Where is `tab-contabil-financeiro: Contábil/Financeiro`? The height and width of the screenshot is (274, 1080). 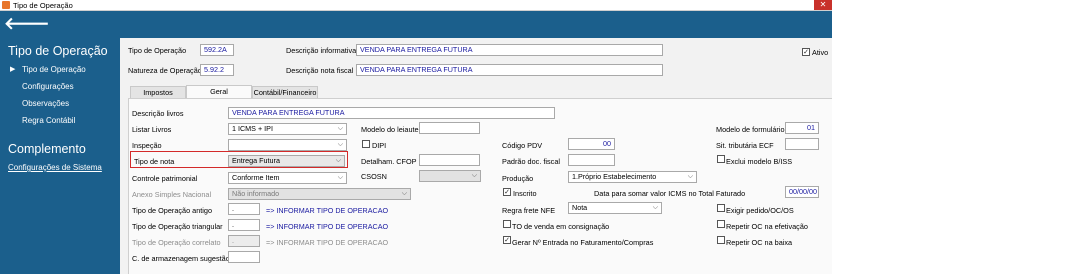 tab-contabil-financeiro: Contábil/Financeiro is located at coordinates (285, 92).